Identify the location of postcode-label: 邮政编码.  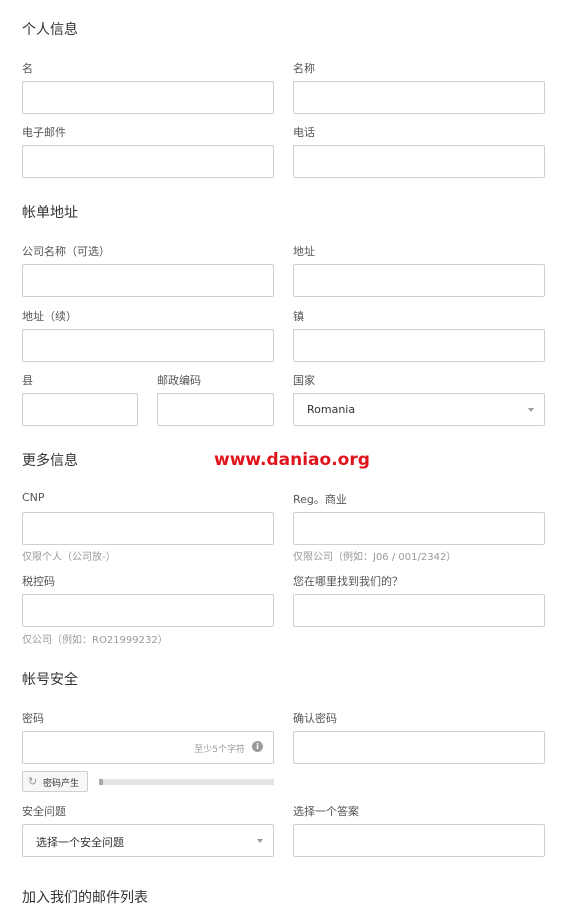
(179, 380).